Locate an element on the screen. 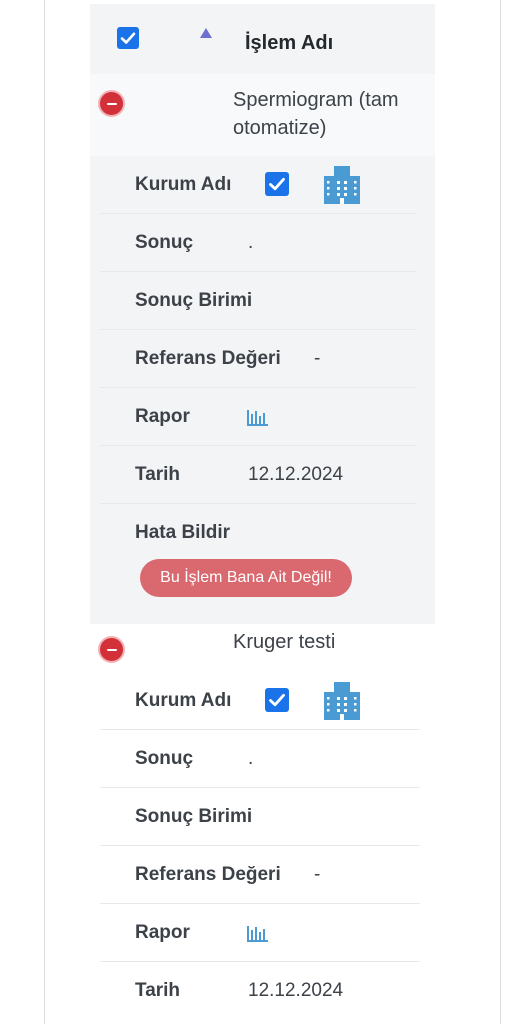  record-header: Spermiogram (tam otomatize) is located at coordinates (262, 115).